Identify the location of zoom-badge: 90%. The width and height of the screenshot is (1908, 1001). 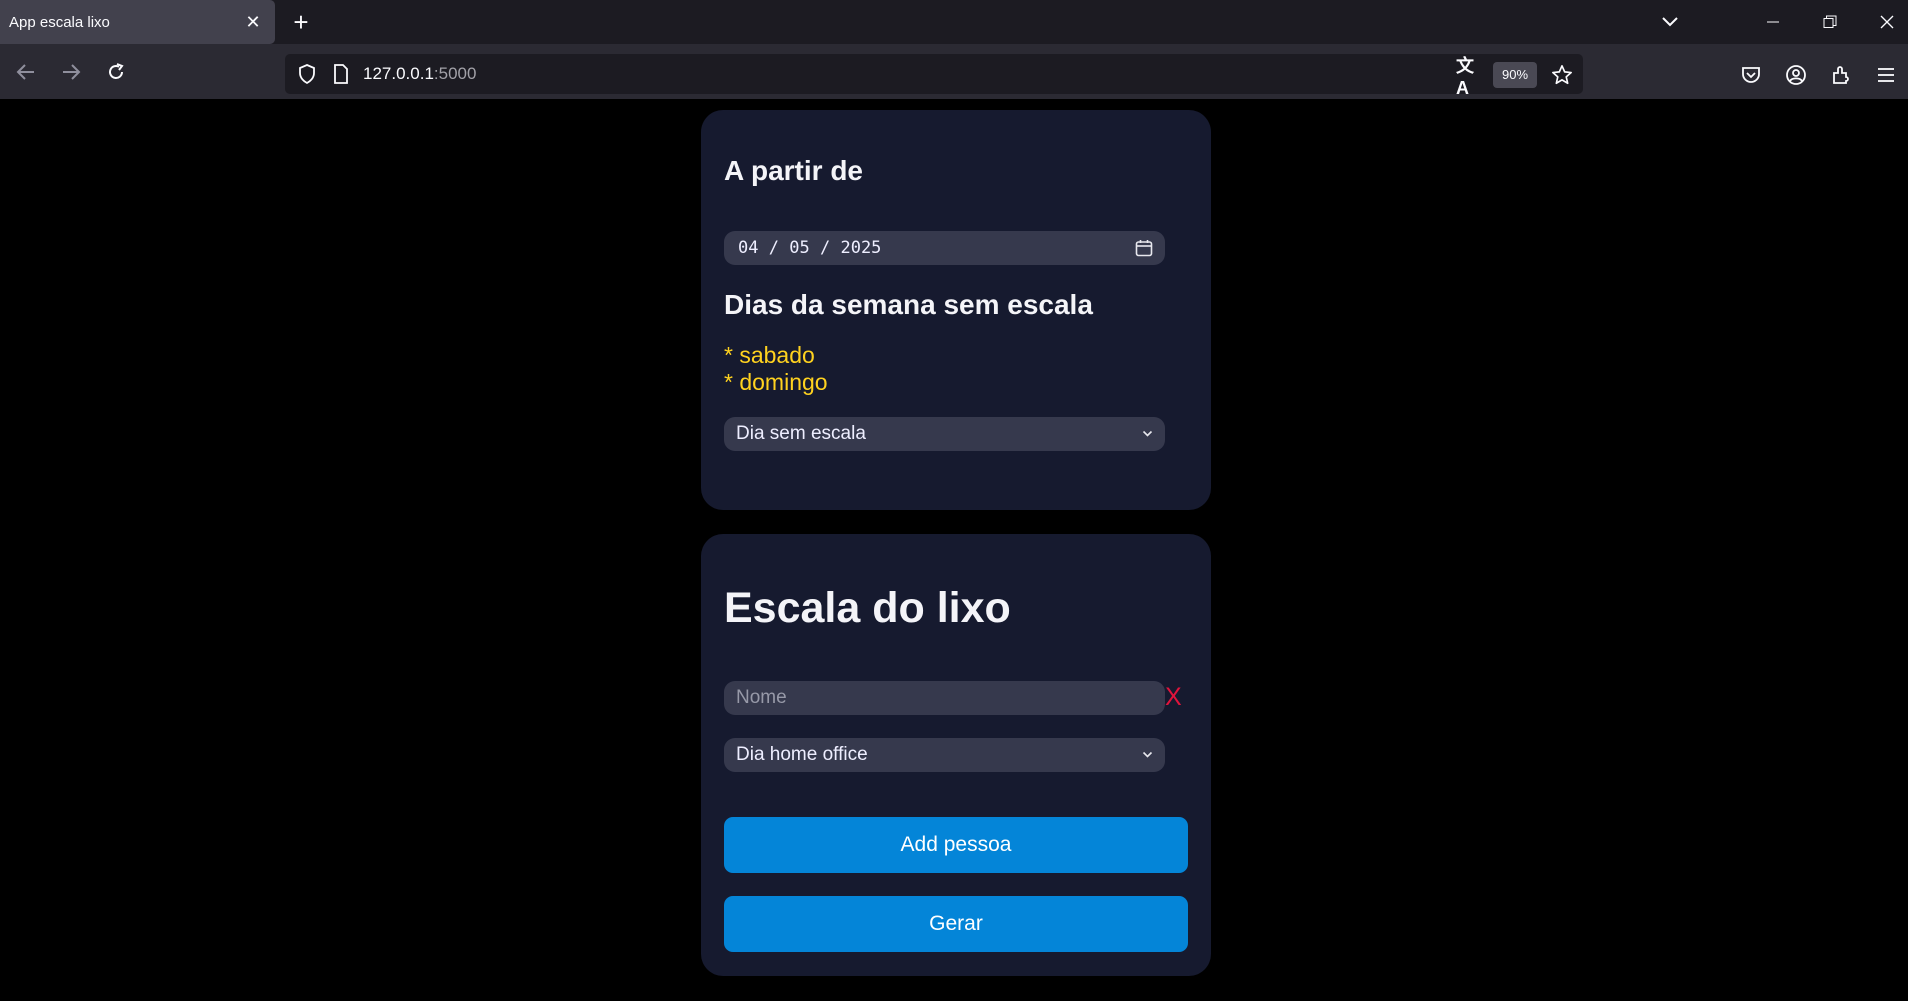
(1515, 75).